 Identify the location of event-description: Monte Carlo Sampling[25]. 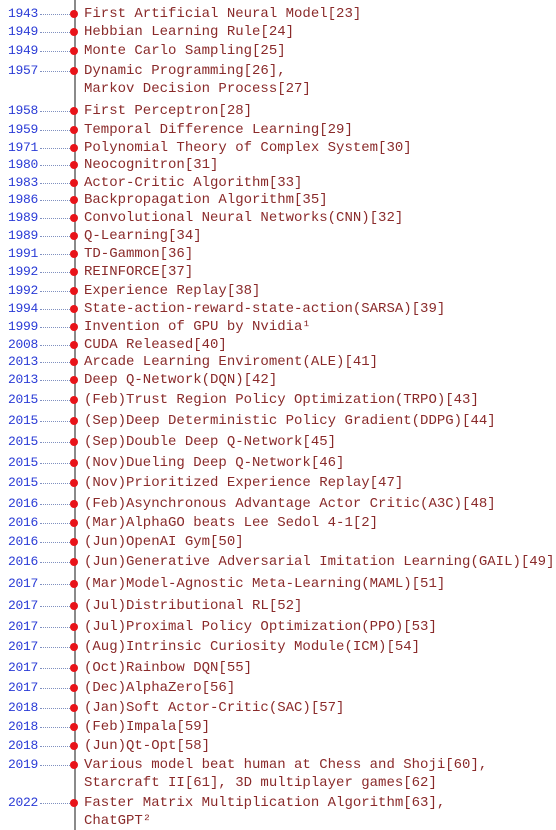
(185, 51).